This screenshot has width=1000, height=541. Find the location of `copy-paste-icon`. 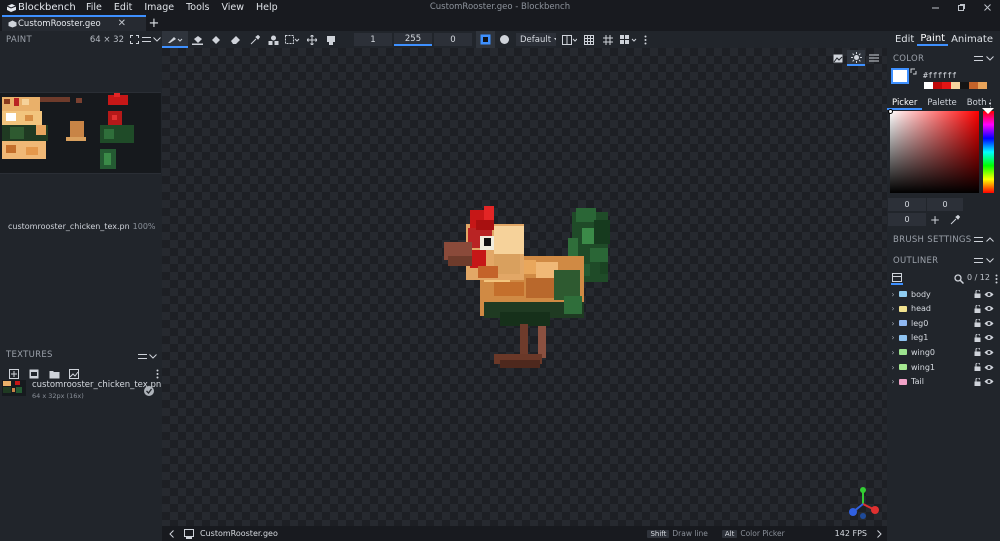

copy-paste-icon is located at coordinates (330, 39).